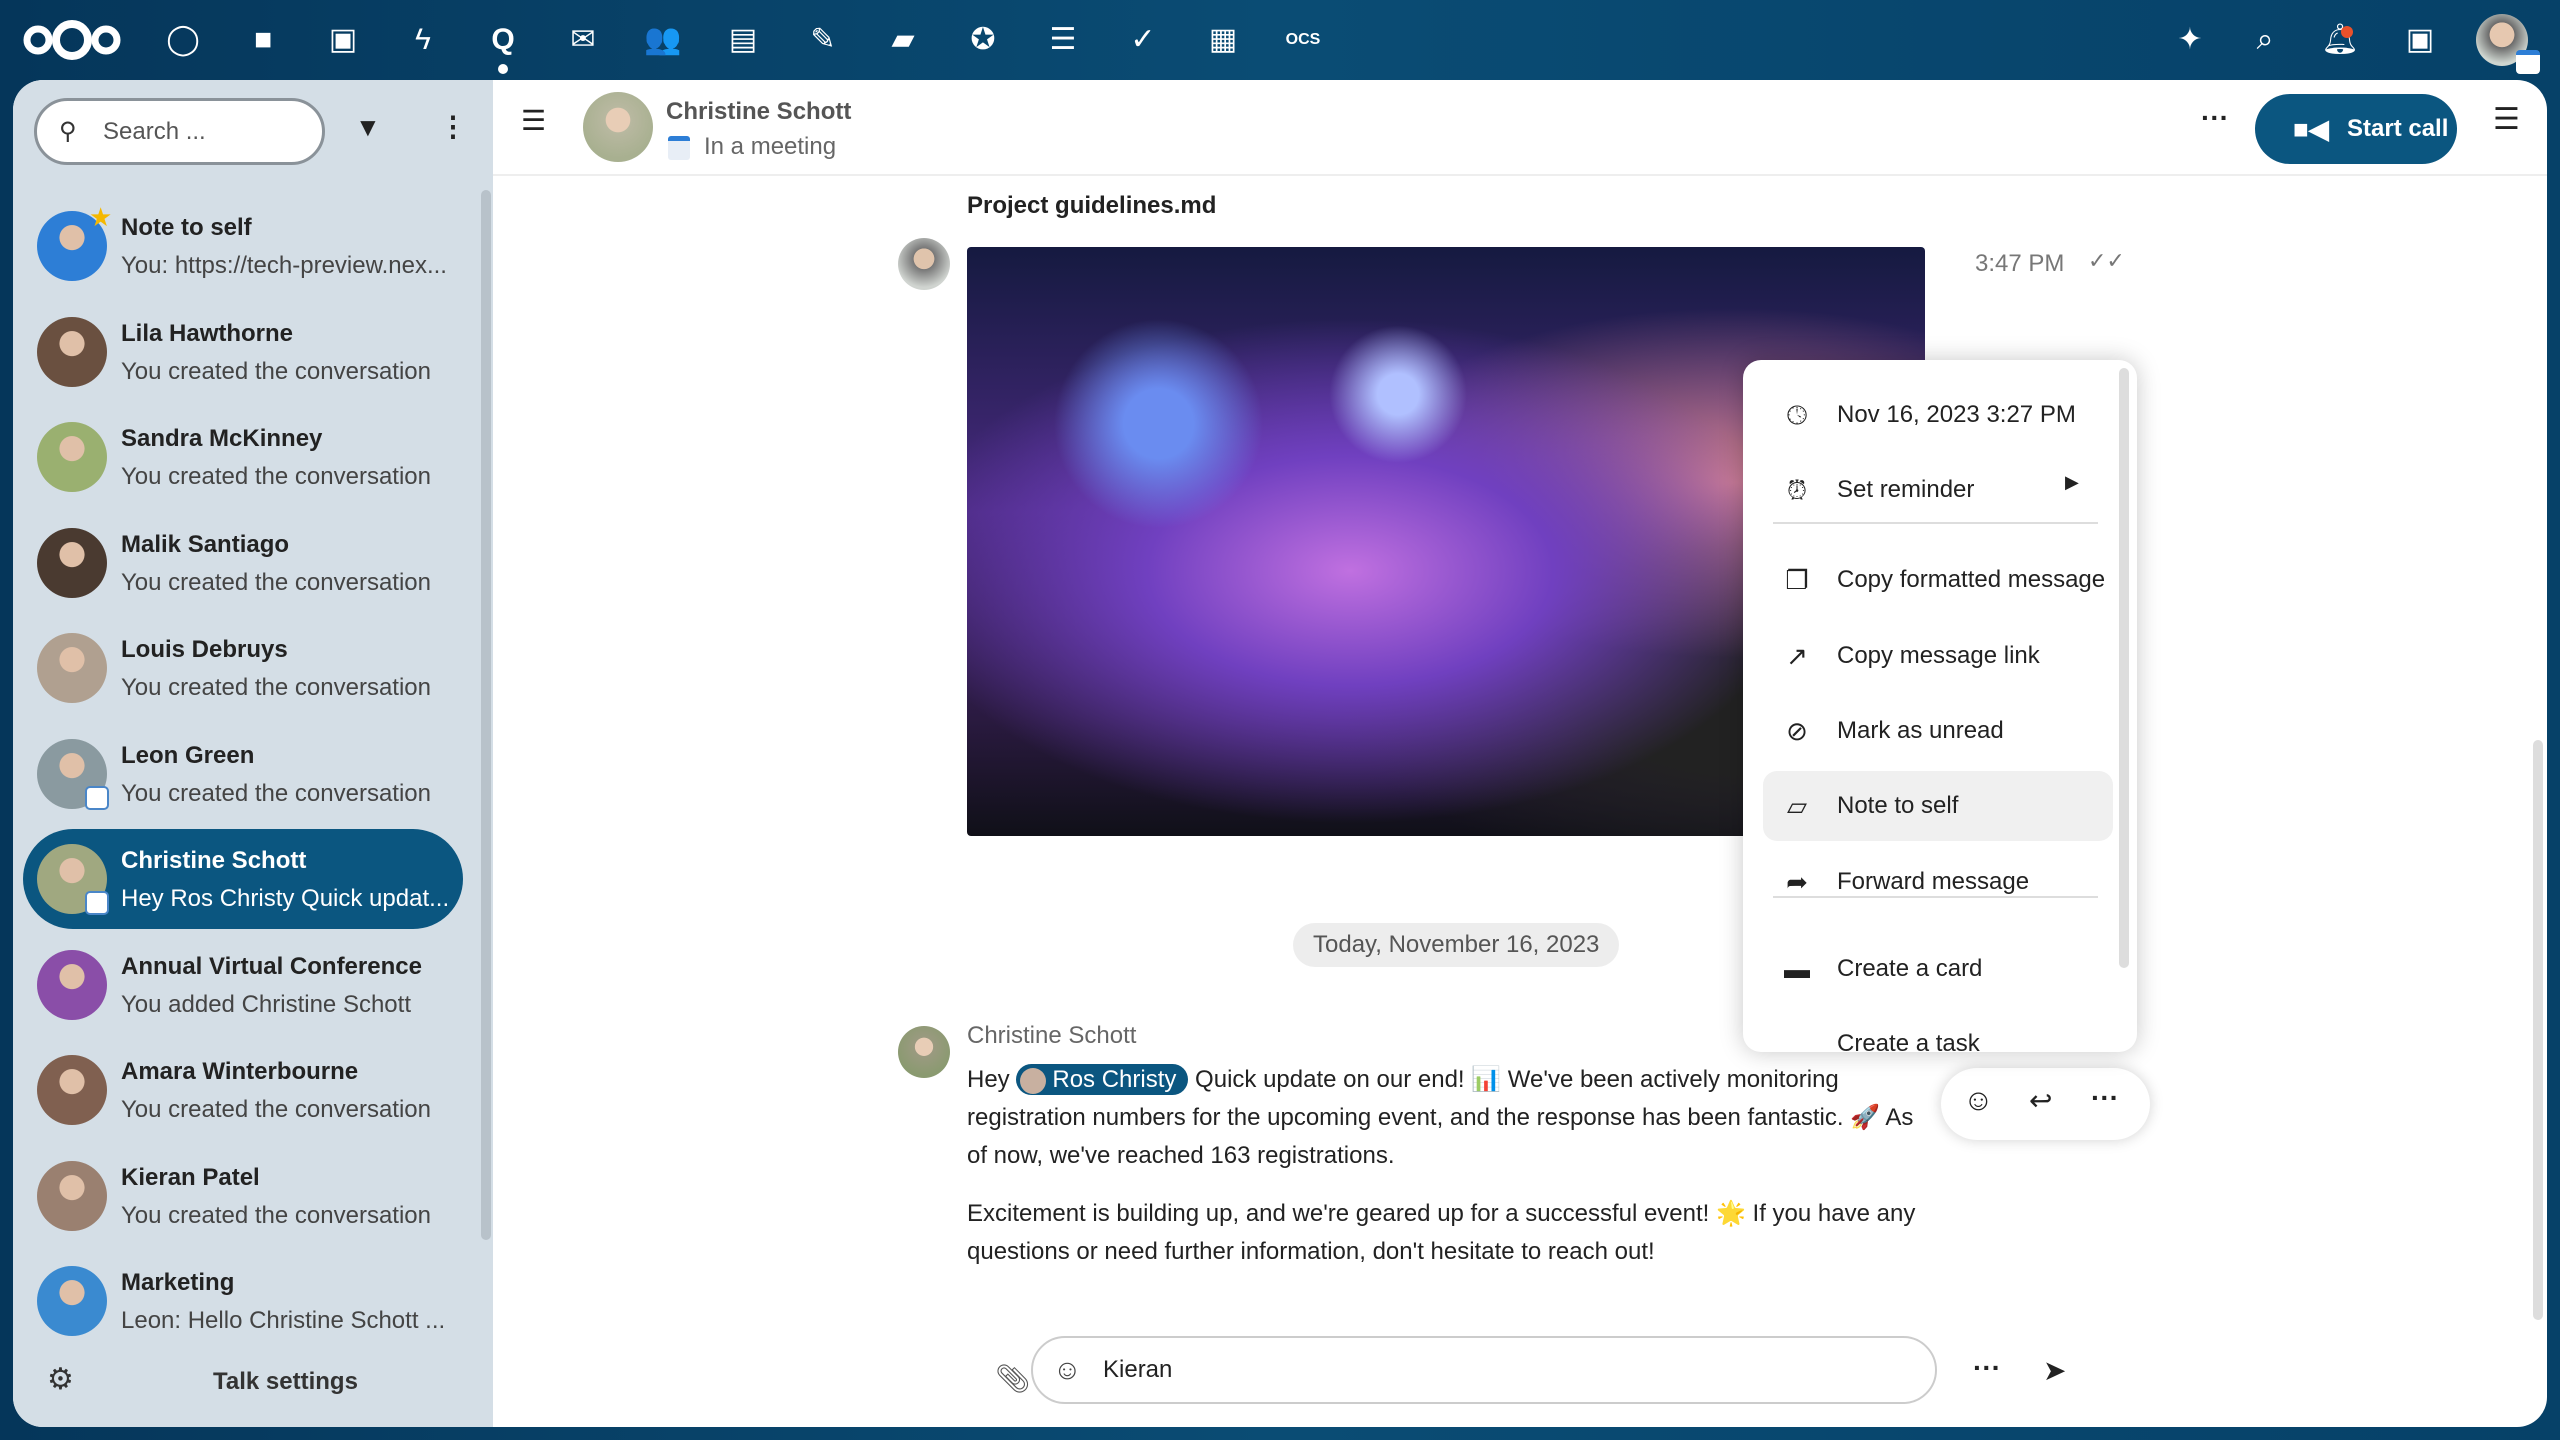  I want to click on conversation-item: Leon Green You created the conversation, so click(243, 774).